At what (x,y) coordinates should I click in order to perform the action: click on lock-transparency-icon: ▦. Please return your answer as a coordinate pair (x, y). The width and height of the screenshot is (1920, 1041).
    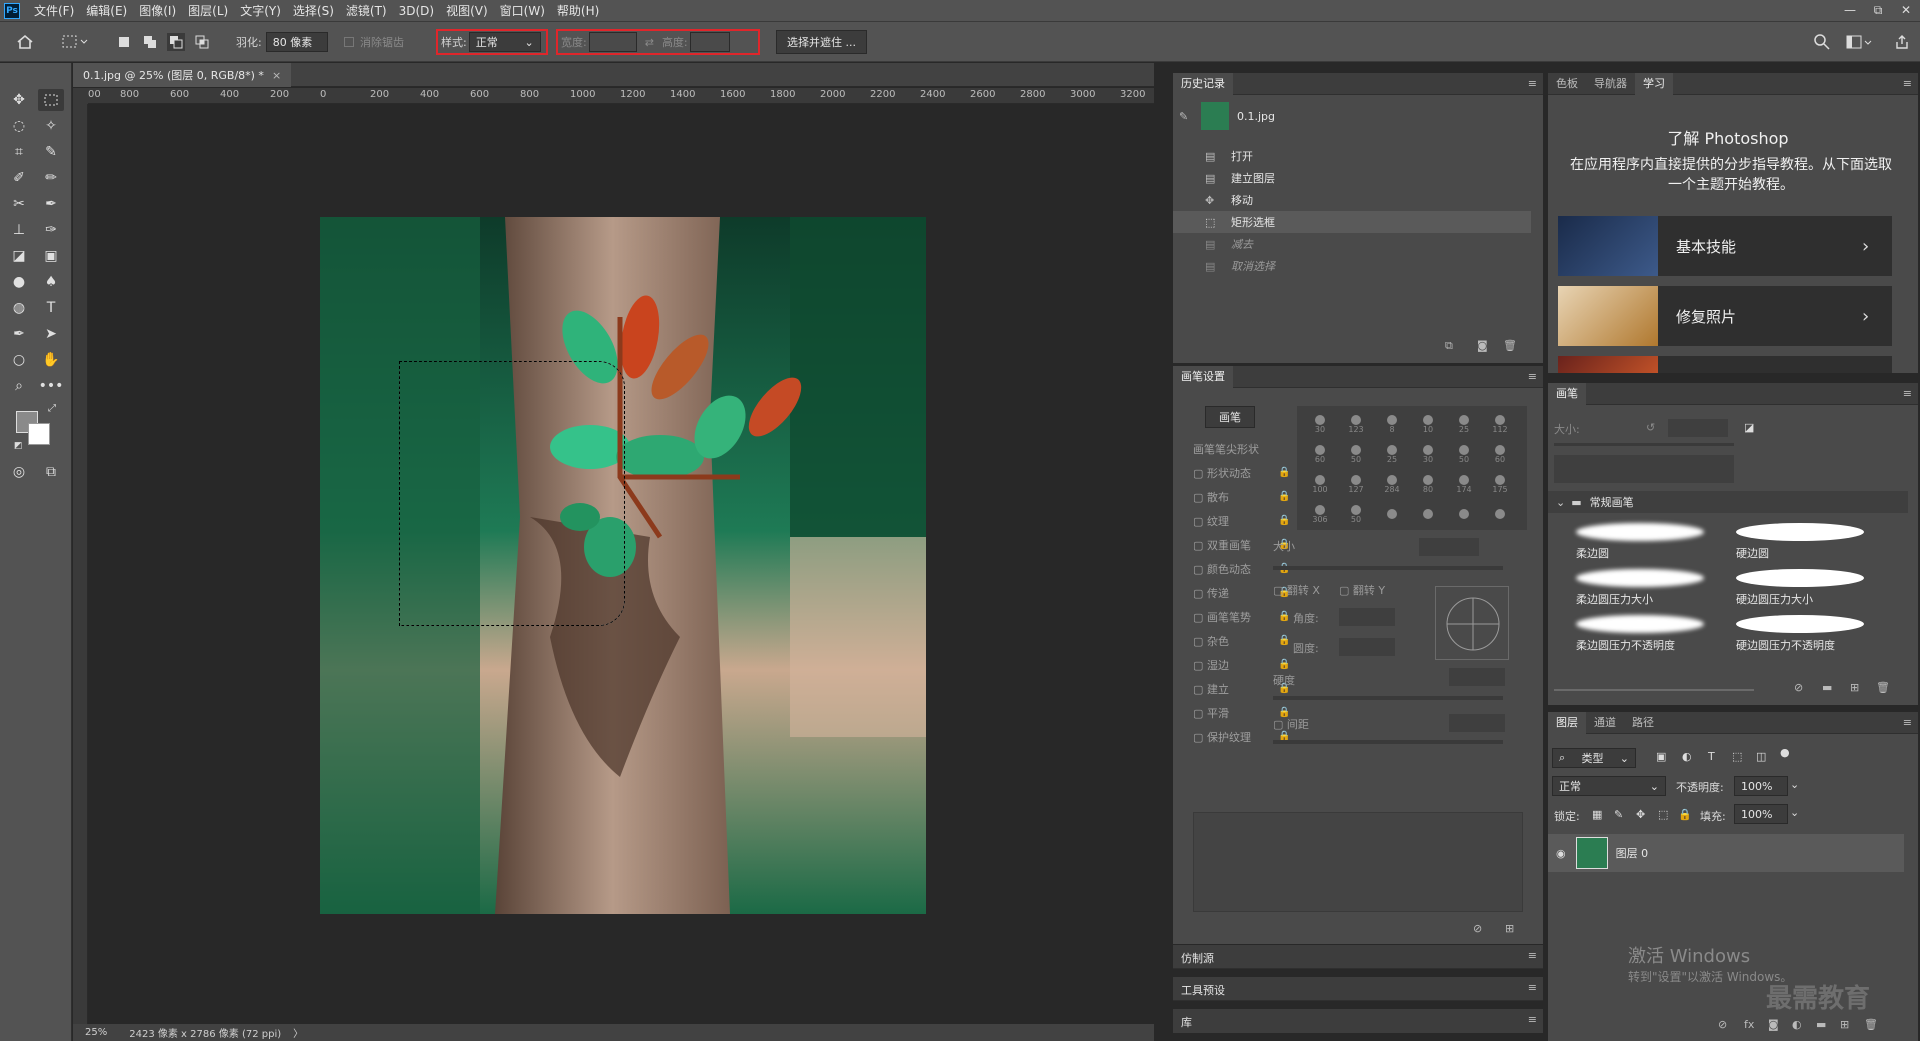
    Looking at the image, I should click on (1597, 814).